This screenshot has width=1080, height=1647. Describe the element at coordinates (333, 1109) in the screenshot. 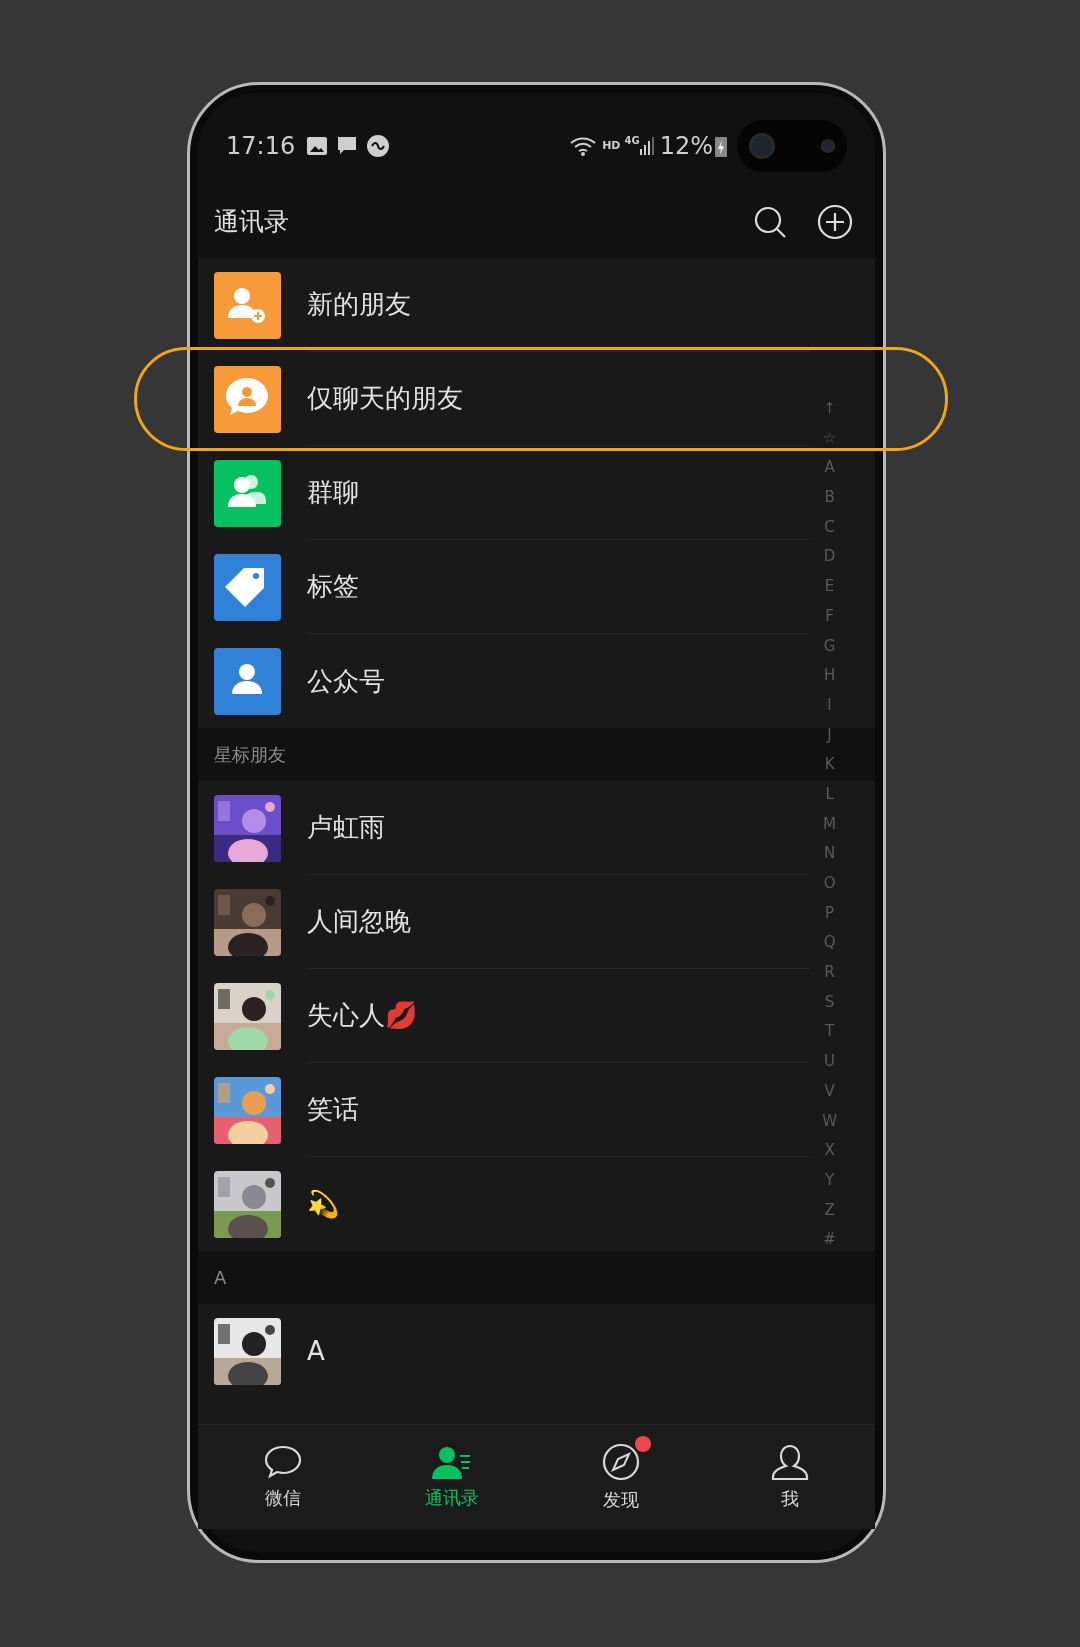

I see `contact-name: 笑话` at that location.